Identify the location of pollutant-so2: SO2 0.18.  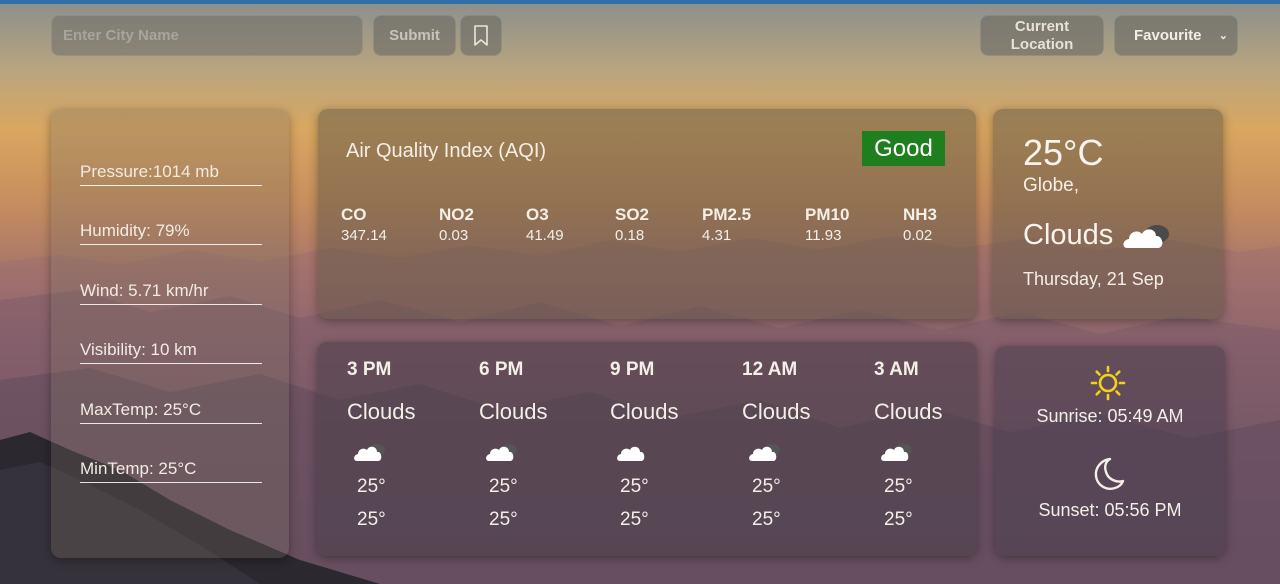
(632, 224).